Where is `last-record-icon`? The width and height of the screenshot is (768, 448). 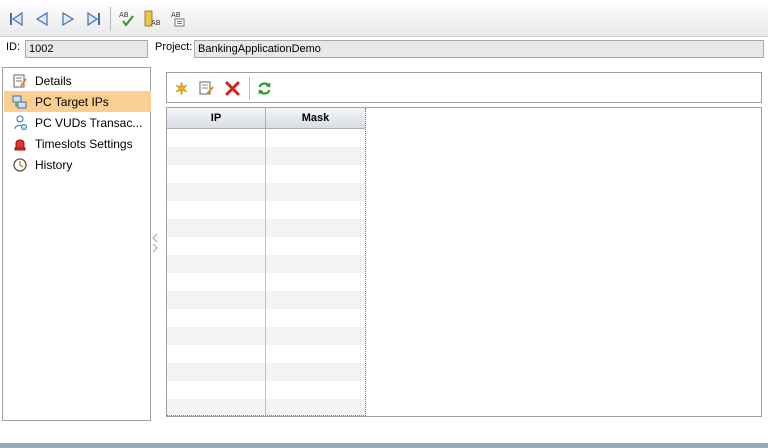 last-record-icon is located at coordinates (93, 19).